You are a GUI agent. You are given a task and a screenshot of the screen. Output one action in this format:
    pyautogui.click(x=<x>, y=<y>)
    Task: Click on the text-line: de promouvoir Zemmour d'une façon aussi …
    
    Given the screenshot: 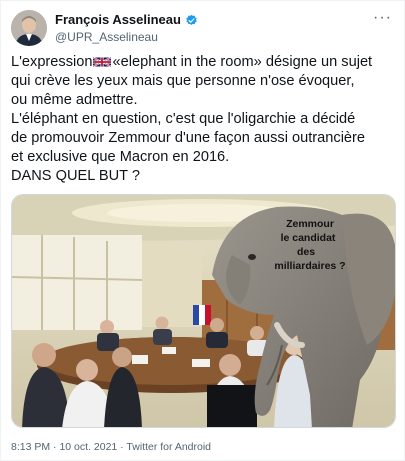 What is the action you would take?
    pyautogui.click(x=188, y=138)
    